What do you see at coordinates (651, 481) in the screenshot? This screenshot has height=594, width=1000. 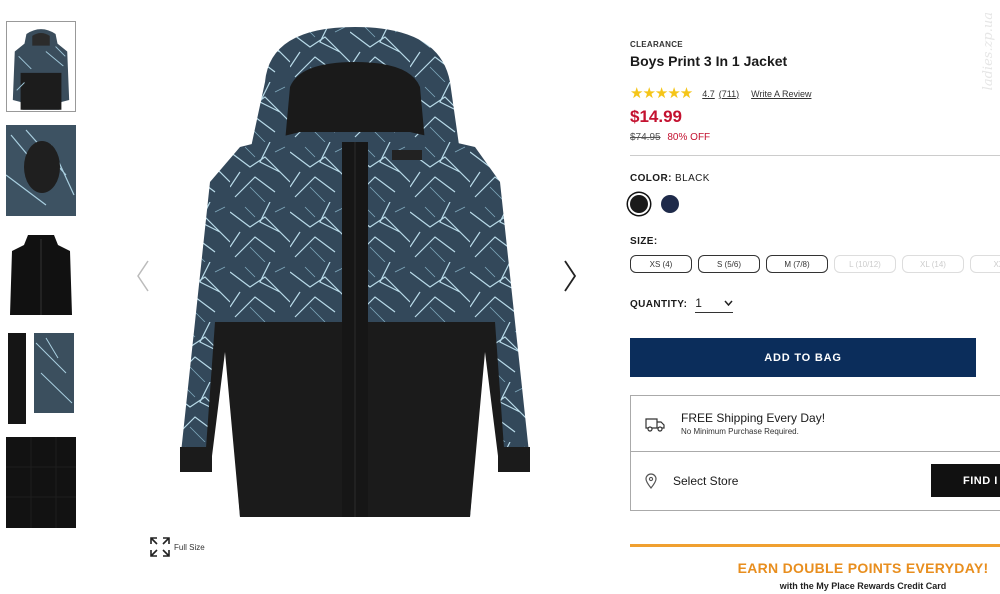 I see `location-pin-icon` at bounding box center [651, 481].